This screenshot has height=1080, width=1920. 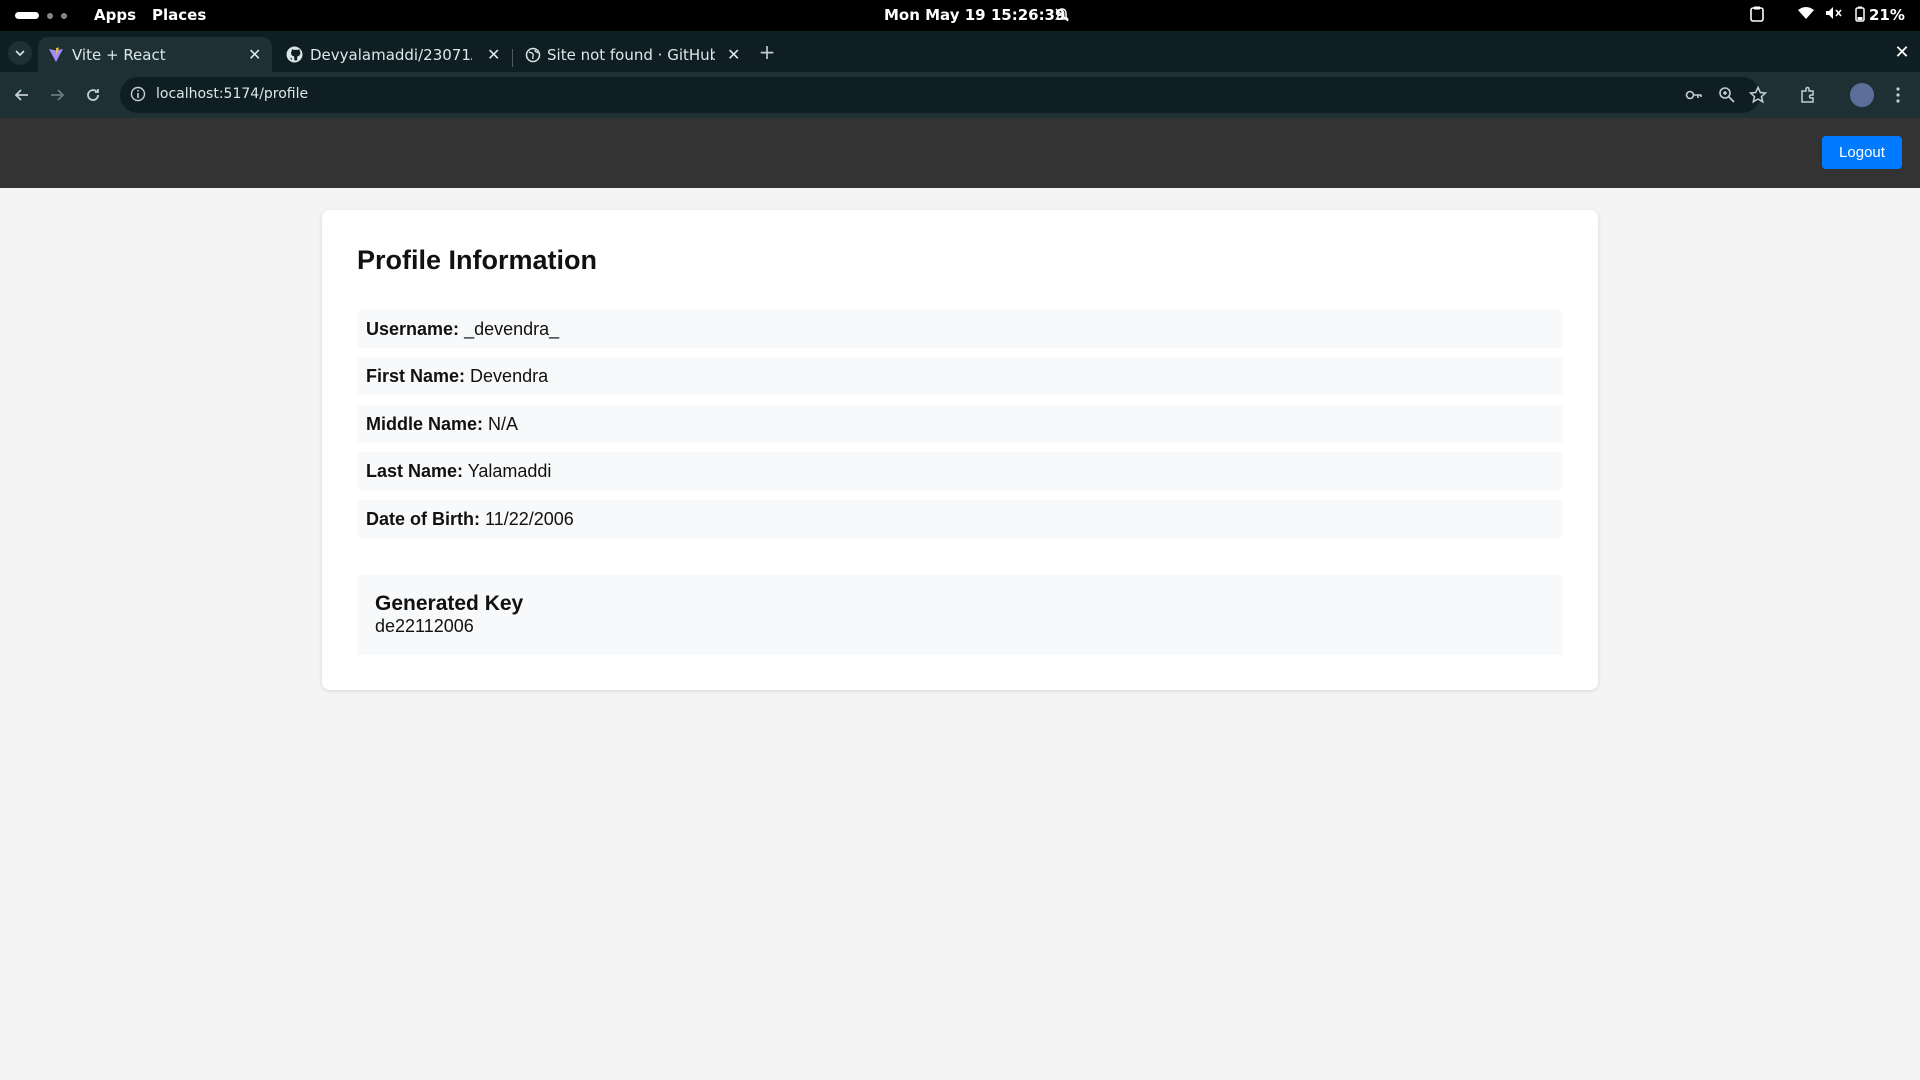 What do you see at coordinates (529, 519) in the screenshot?
I see `field-value: 11/22/2006` at bounding box center [529, 519].